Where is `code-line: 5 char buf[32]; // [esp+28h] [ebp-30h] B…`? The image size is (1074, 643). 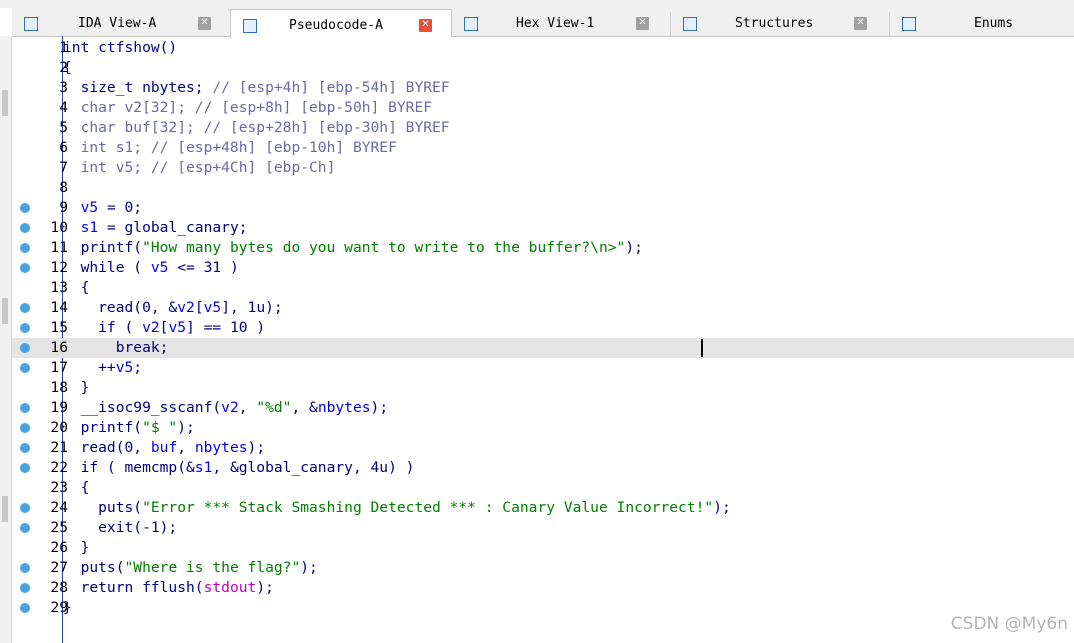 code-line: 5 char buf[32]; // [esp+28h] [ebp-30h] B… is located at coordinates (543, 128).